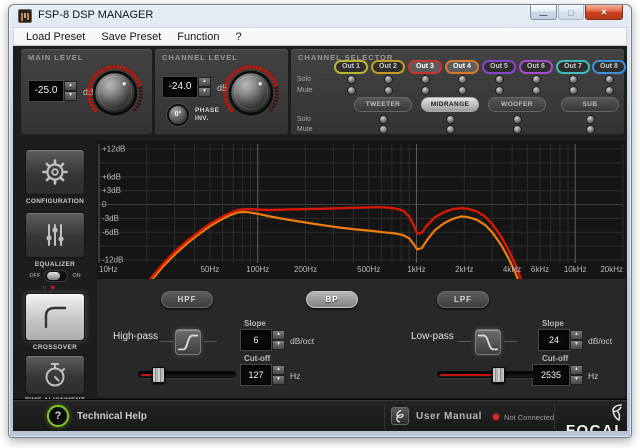  I want to click on high-pass-curve-button, so click(188, 342).